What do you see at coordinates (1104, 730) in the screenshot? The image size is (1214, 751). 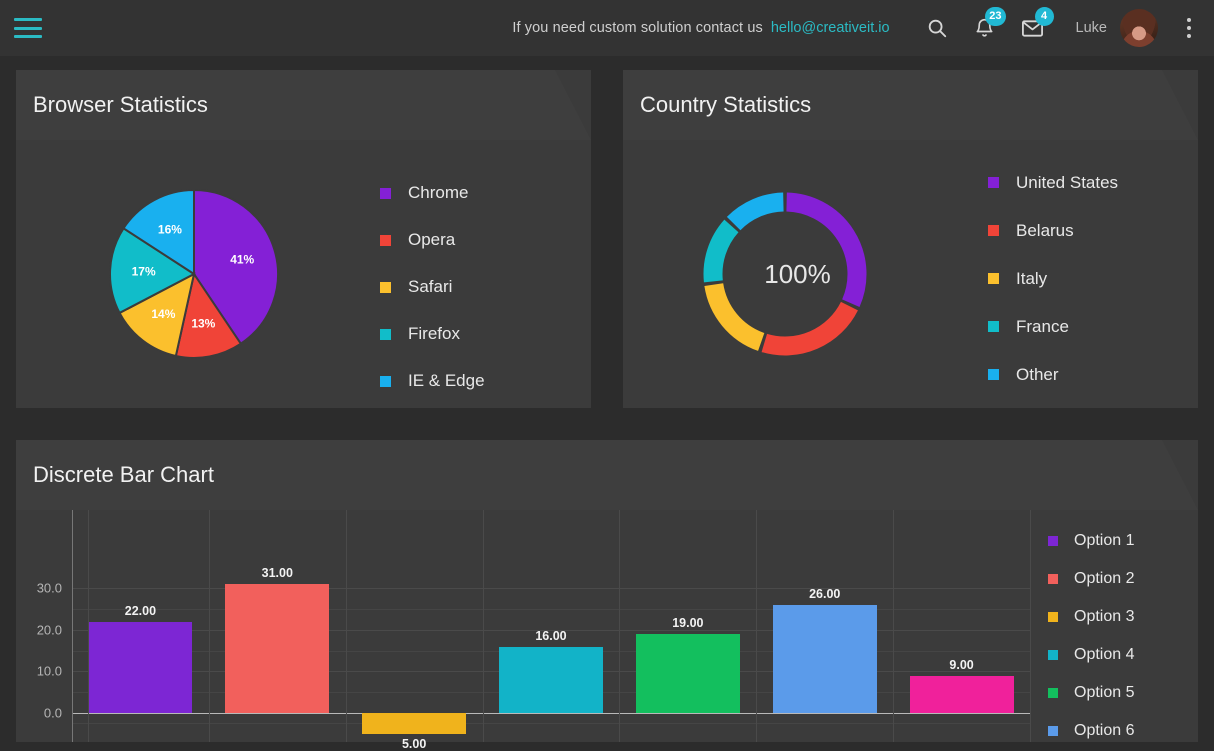 I see `legend-label: Option 6` at bounding box center [1104, 730].